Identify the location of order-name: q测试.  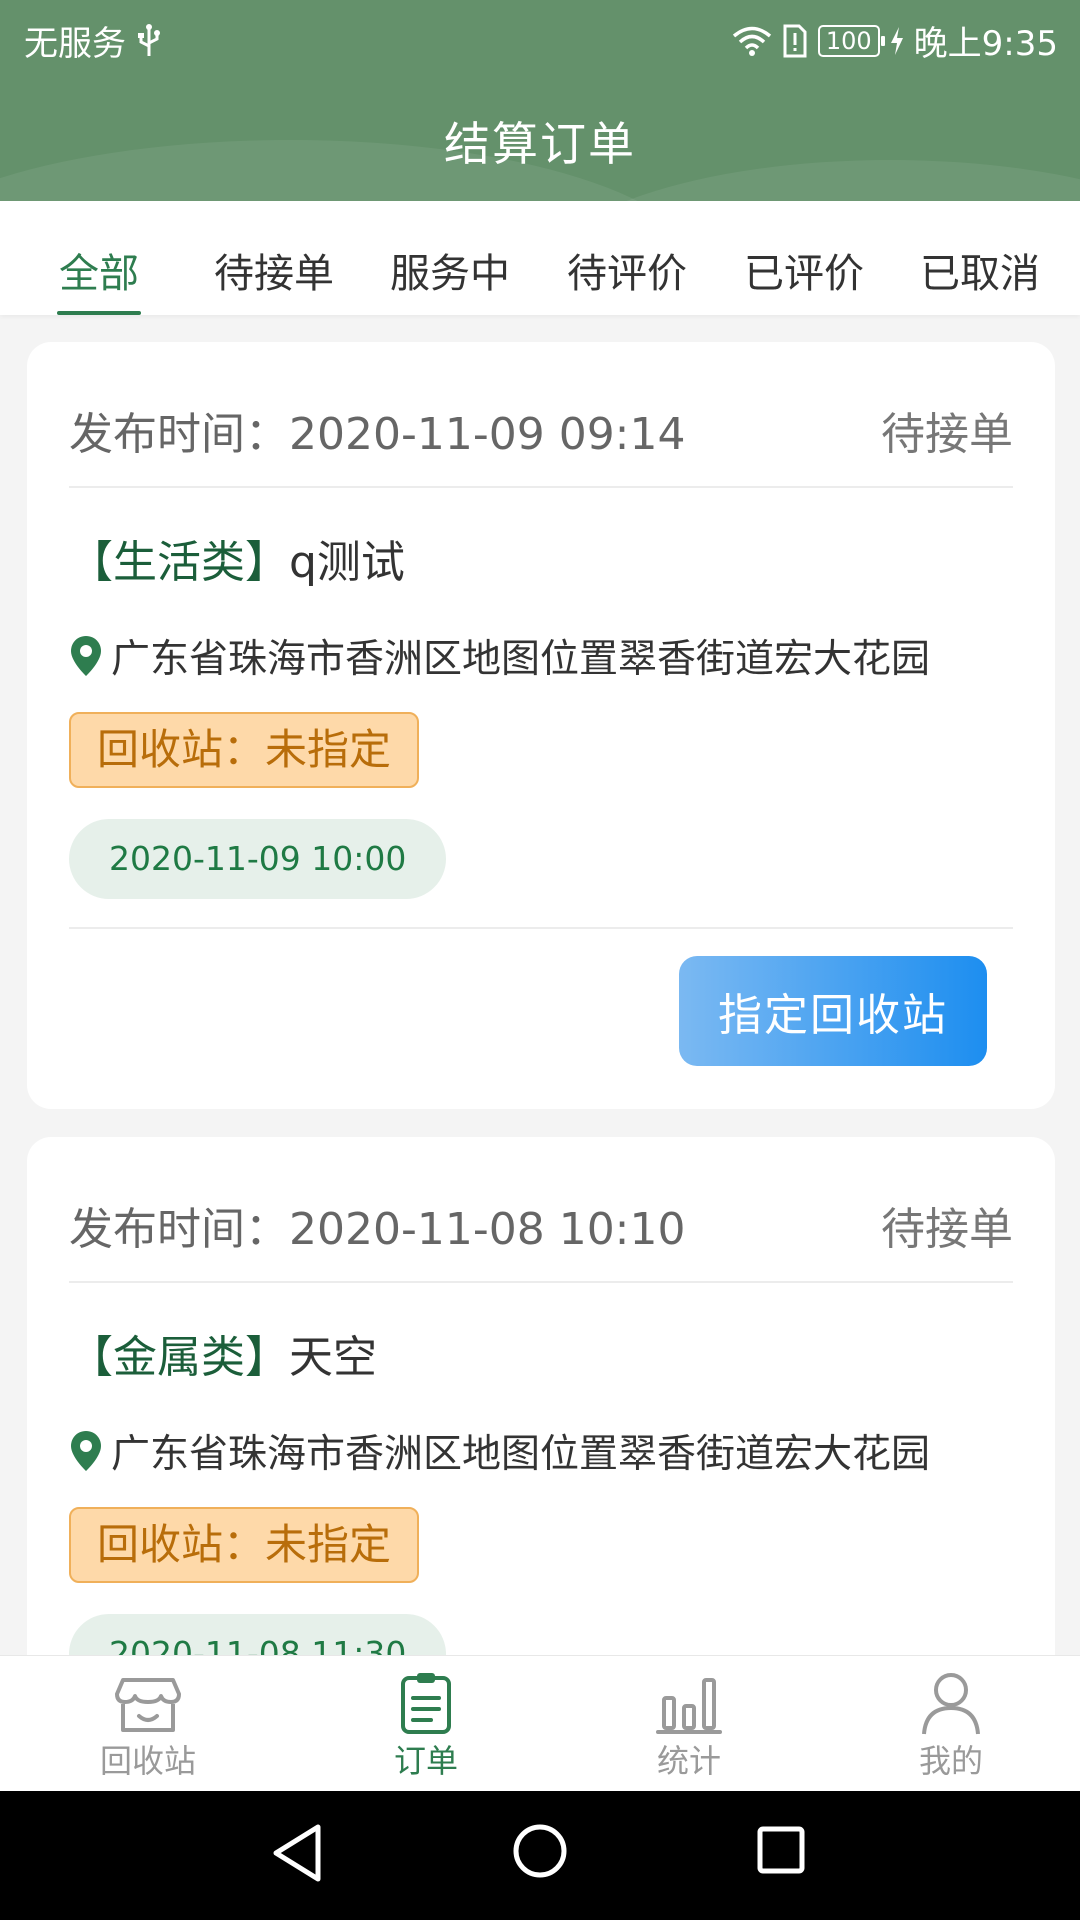
(347, 562).